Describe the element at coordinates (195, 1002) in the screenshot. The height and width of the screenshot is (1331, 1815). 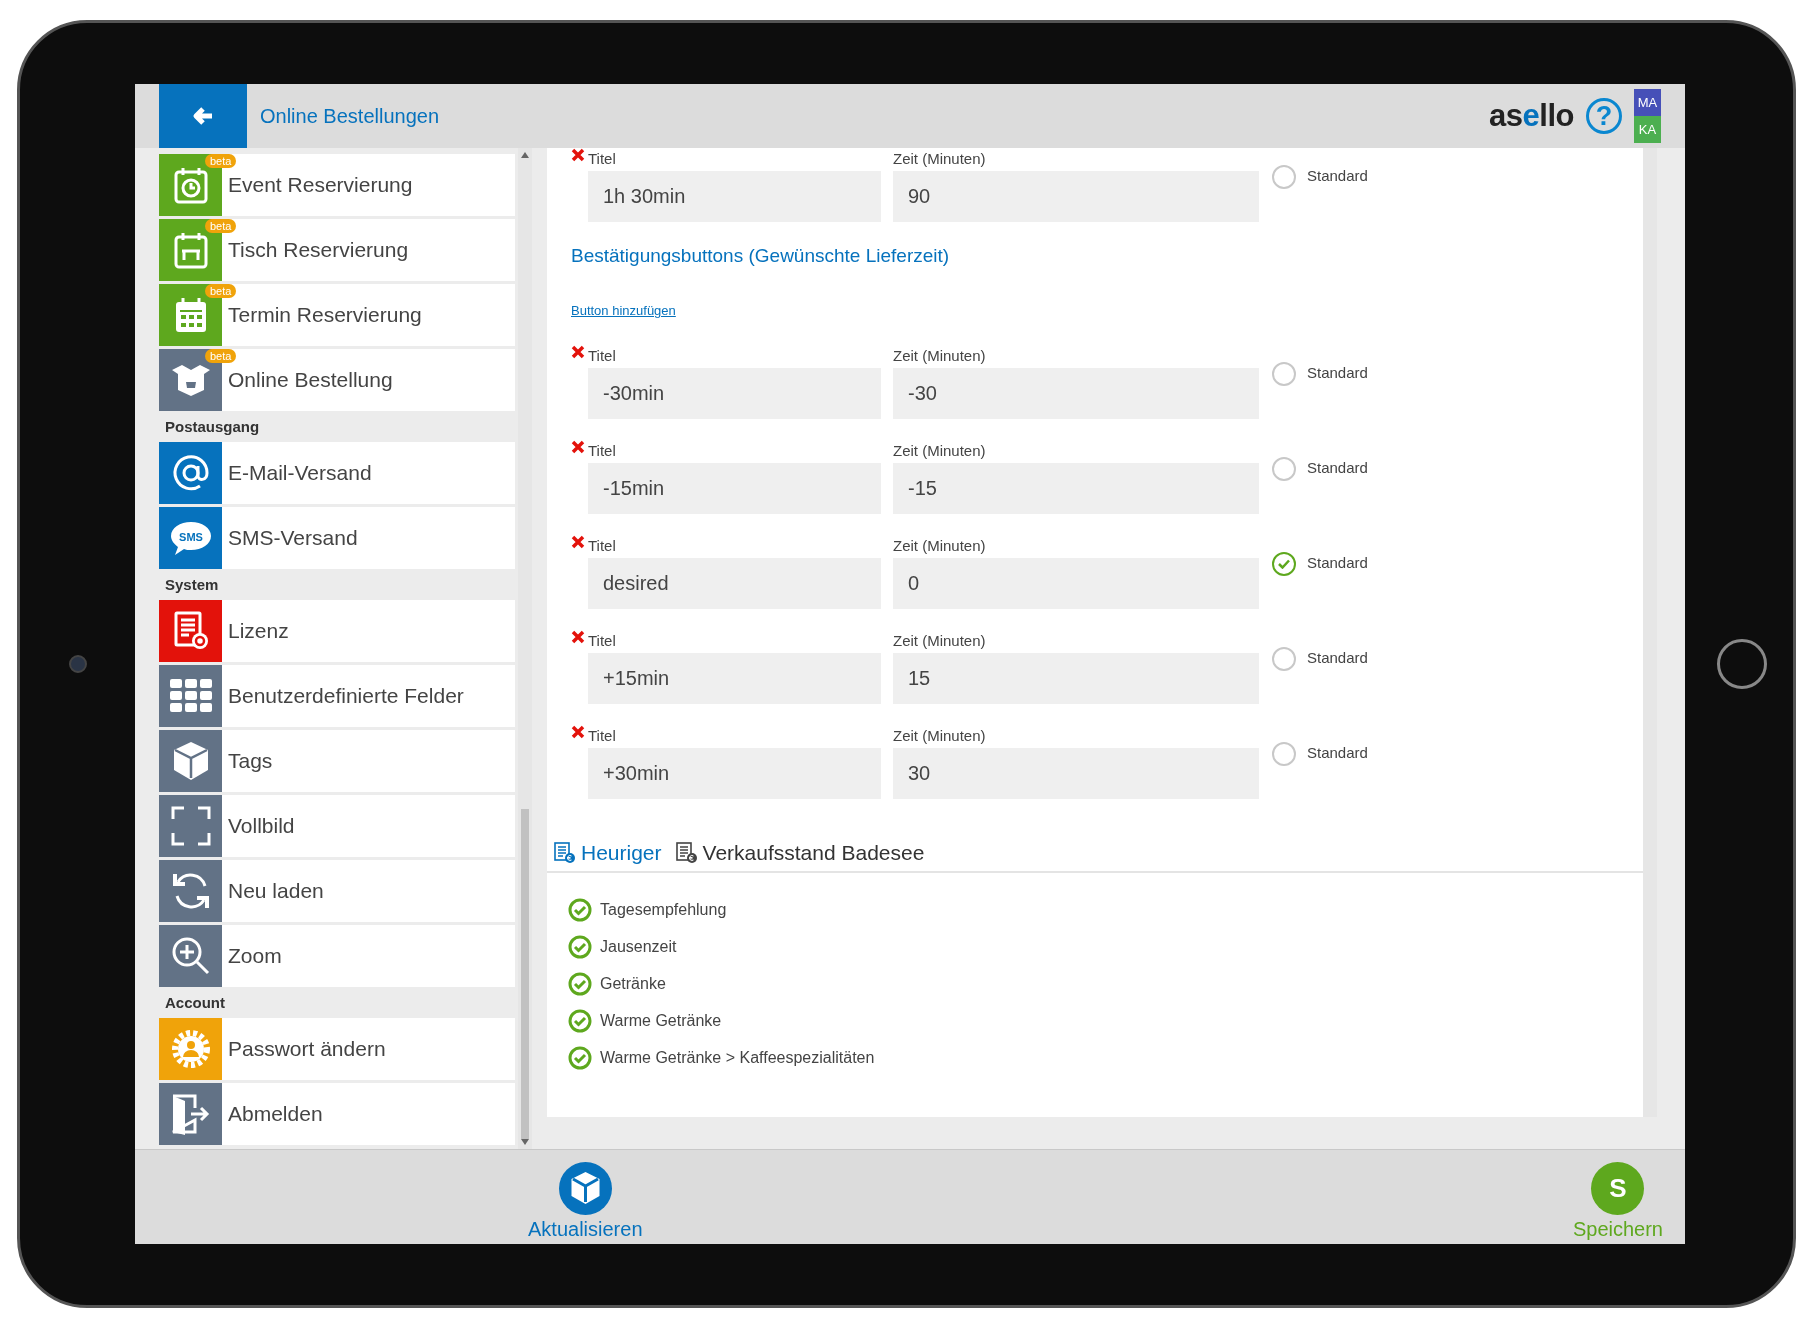
I see `section-heading: Account` at that location.